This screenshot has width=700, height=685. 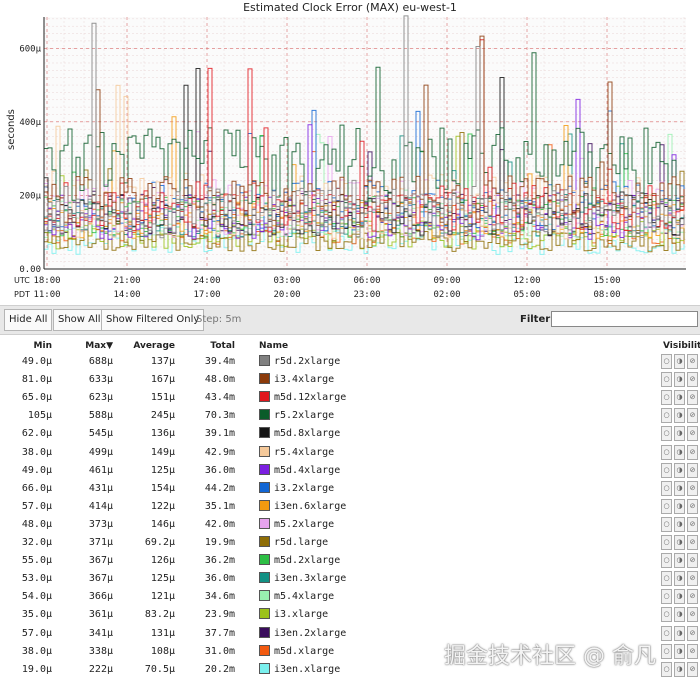 What do you see at coordinates (624, 319) in the screenshot?
I see `filter-input` at bounding box center [624, 319].